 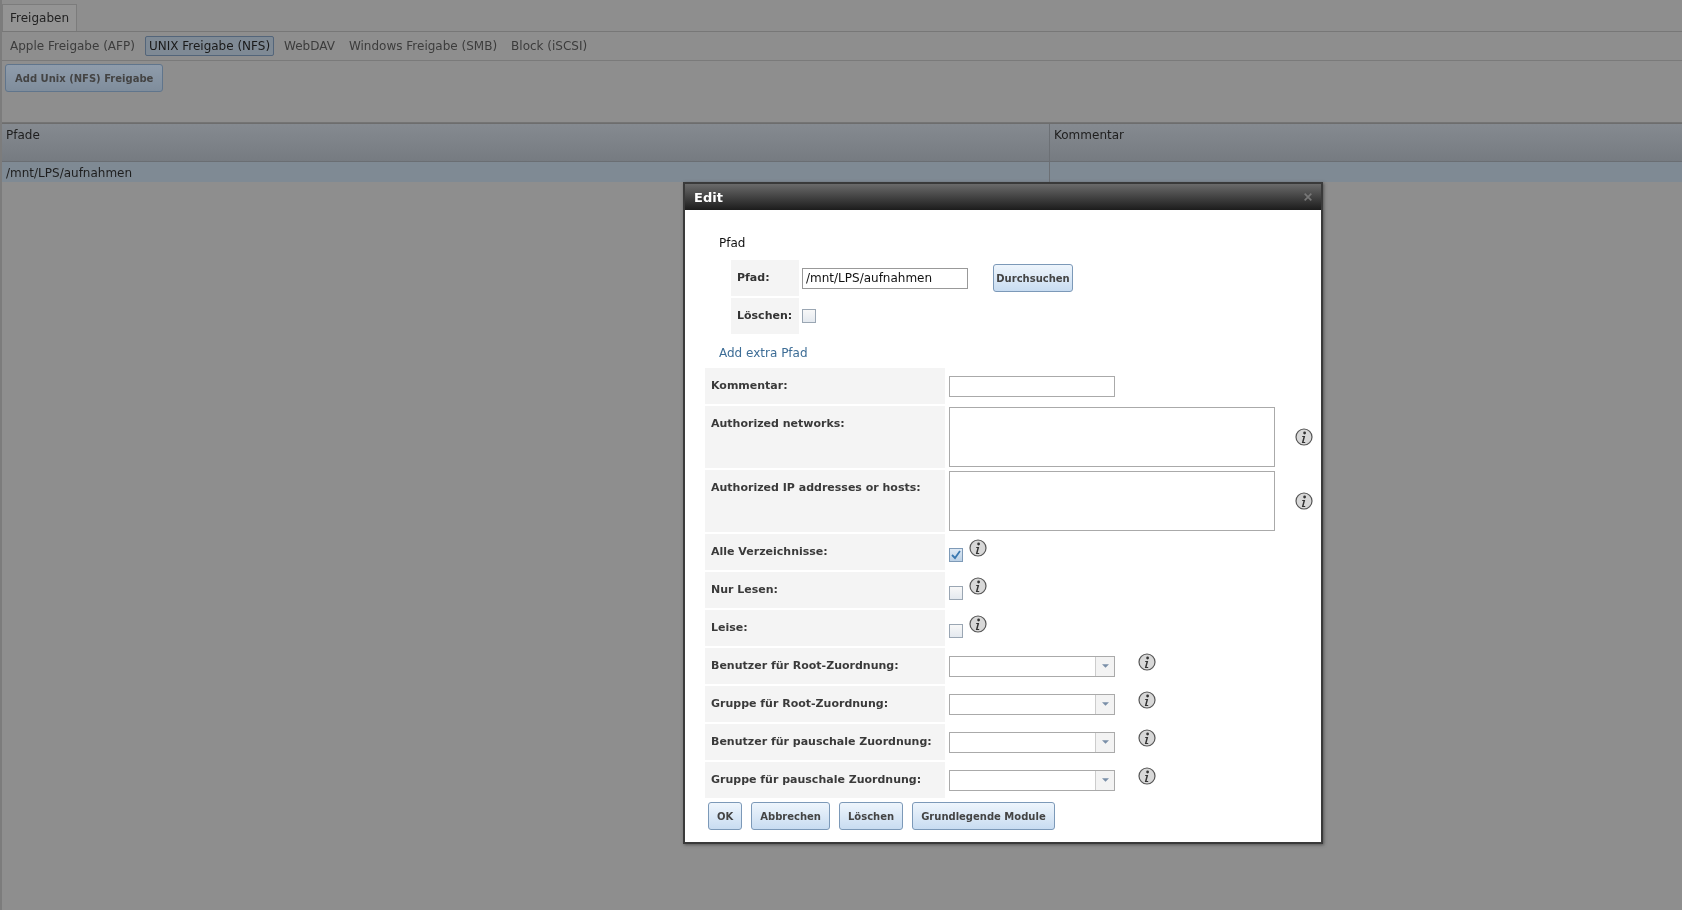 I want to click on field-label: Benutzer für Root-Zuordnung:, so click(x=825, y=666).